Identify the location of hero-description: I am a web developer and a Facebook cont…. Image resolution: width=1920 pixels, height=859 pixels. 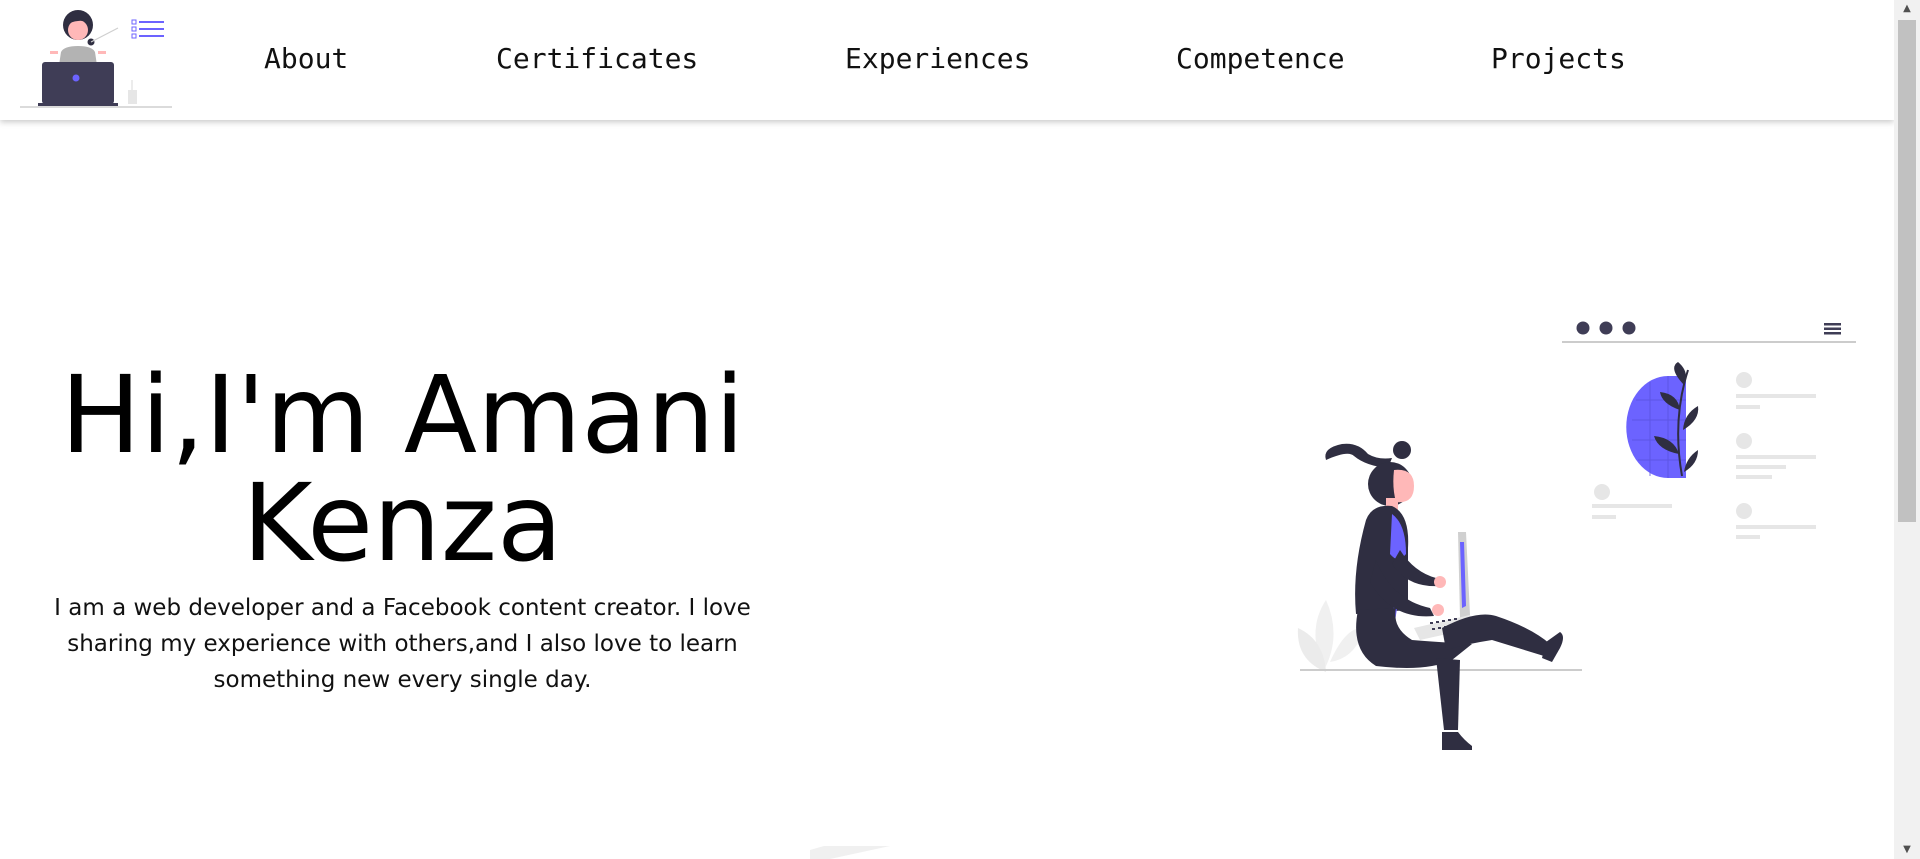
(402, 644).